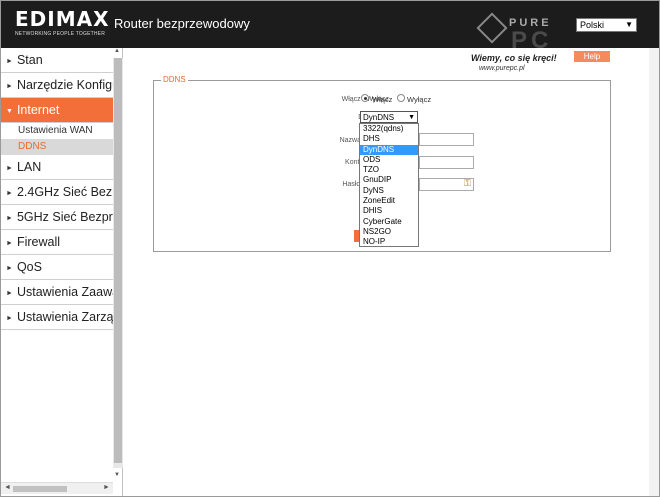 This screenshot has width=660, height=497. I want to click on sidebar-subitem-ddns: DDNS, so click(57, 147).